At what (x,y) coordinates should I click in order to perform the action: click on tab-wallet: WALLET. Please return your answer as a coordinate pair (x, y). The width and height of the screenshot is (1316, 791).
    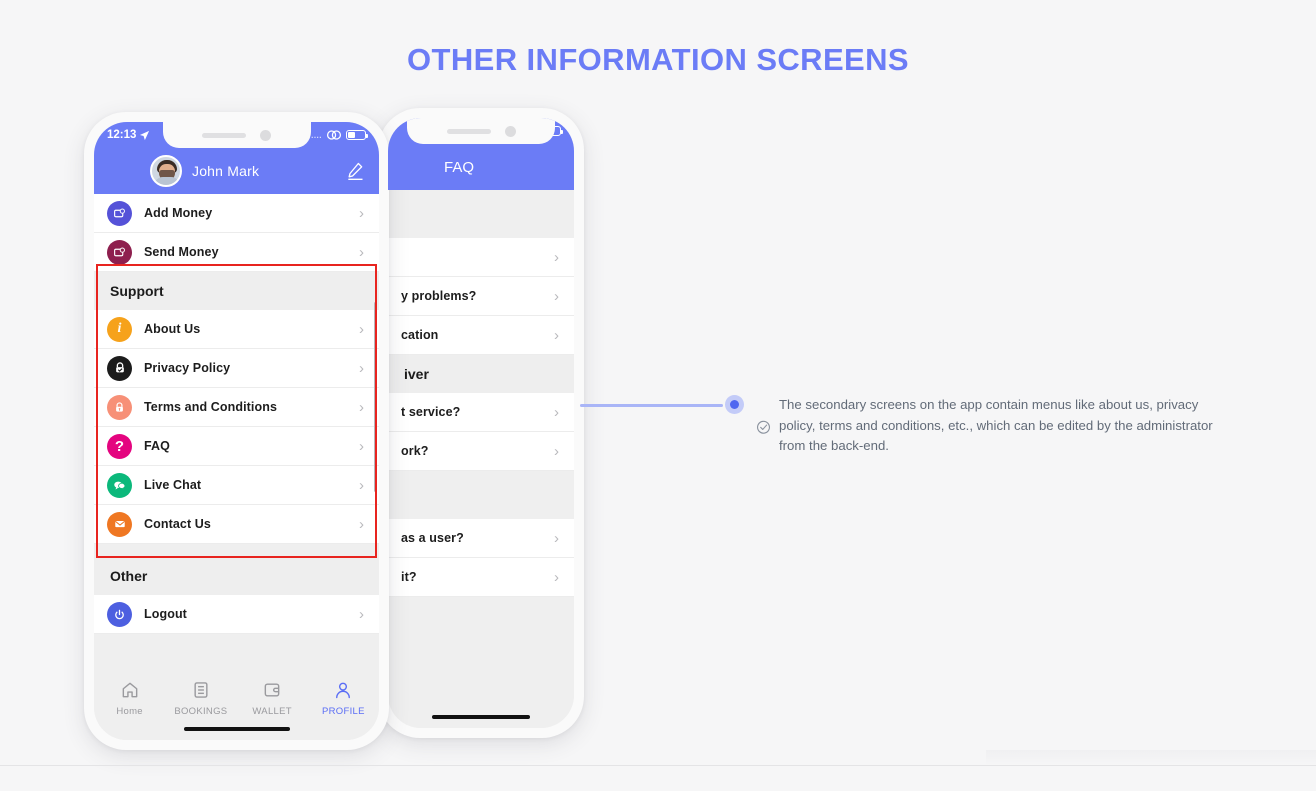
    Looking at the image, I should click on (272, 698).